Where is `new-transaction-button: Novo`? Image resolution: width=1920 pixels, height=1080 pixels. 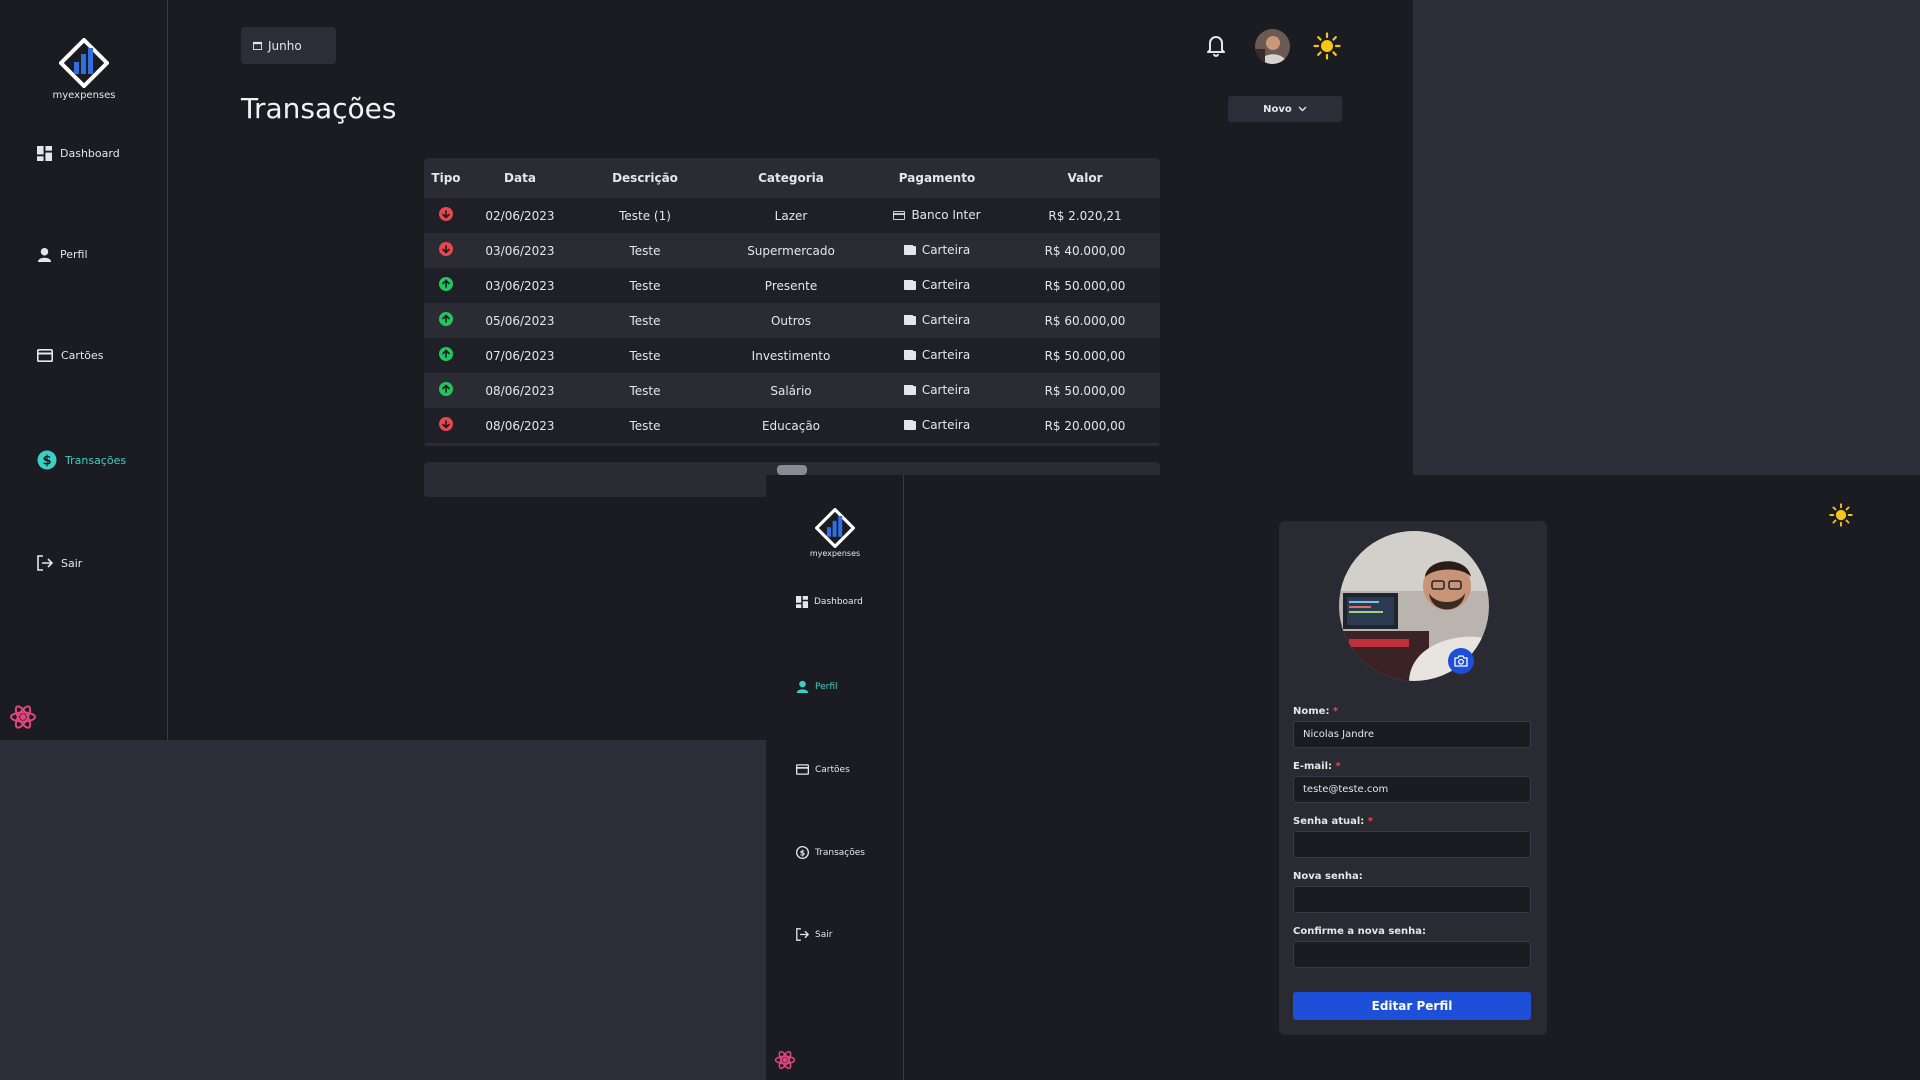 new-transaction-button: Novo is located at coordinates (1285, 109).